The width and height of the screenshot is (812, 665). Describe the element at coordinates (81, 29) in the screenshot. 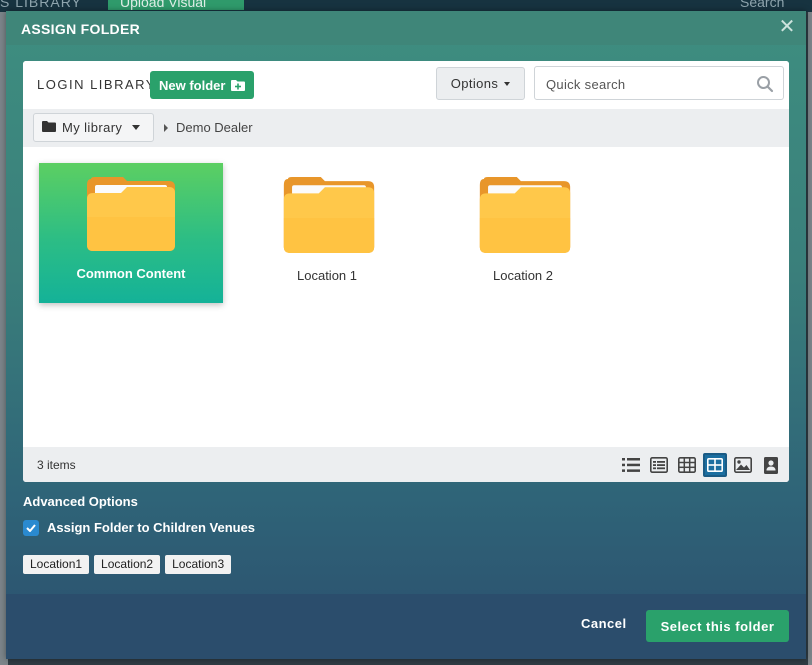

I see `modal-title: ASSIGN FOLDER` at that location.